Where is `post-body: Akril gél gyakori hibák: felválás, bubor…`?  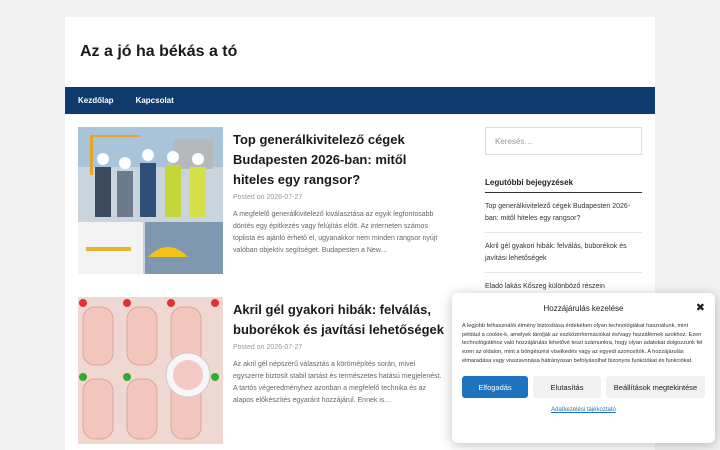
post-body: Akril gél gyakori hibák: felválás, bubor… is located at coordinates (334, 370).